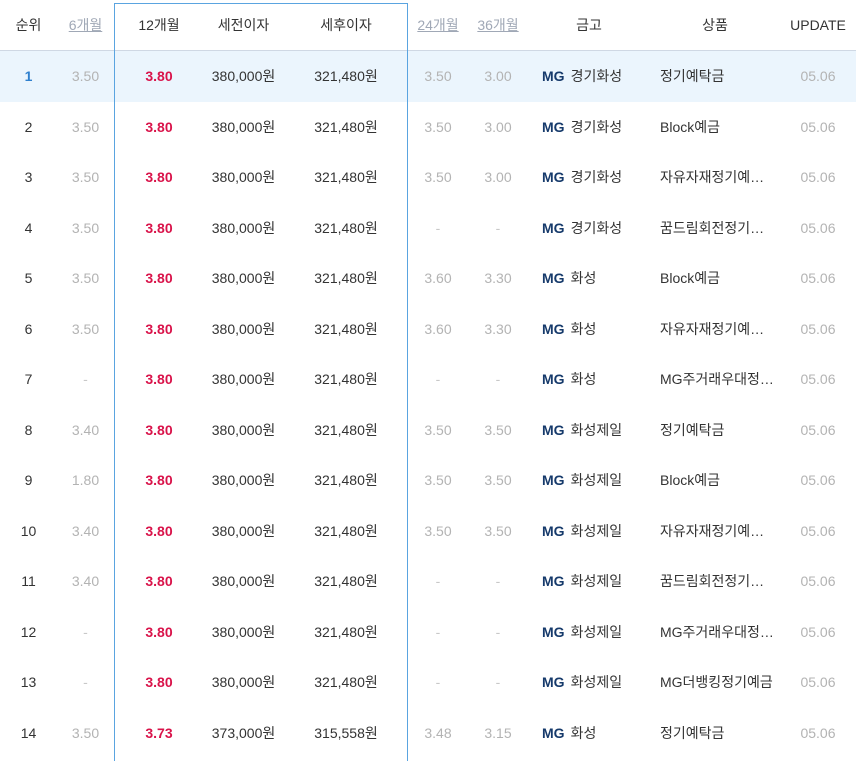 The image size is (856, 761). What do you see at coordinates (28, 530) in the screenshot?
I see `rank-cell: 10` at bounding box center [28, 530].